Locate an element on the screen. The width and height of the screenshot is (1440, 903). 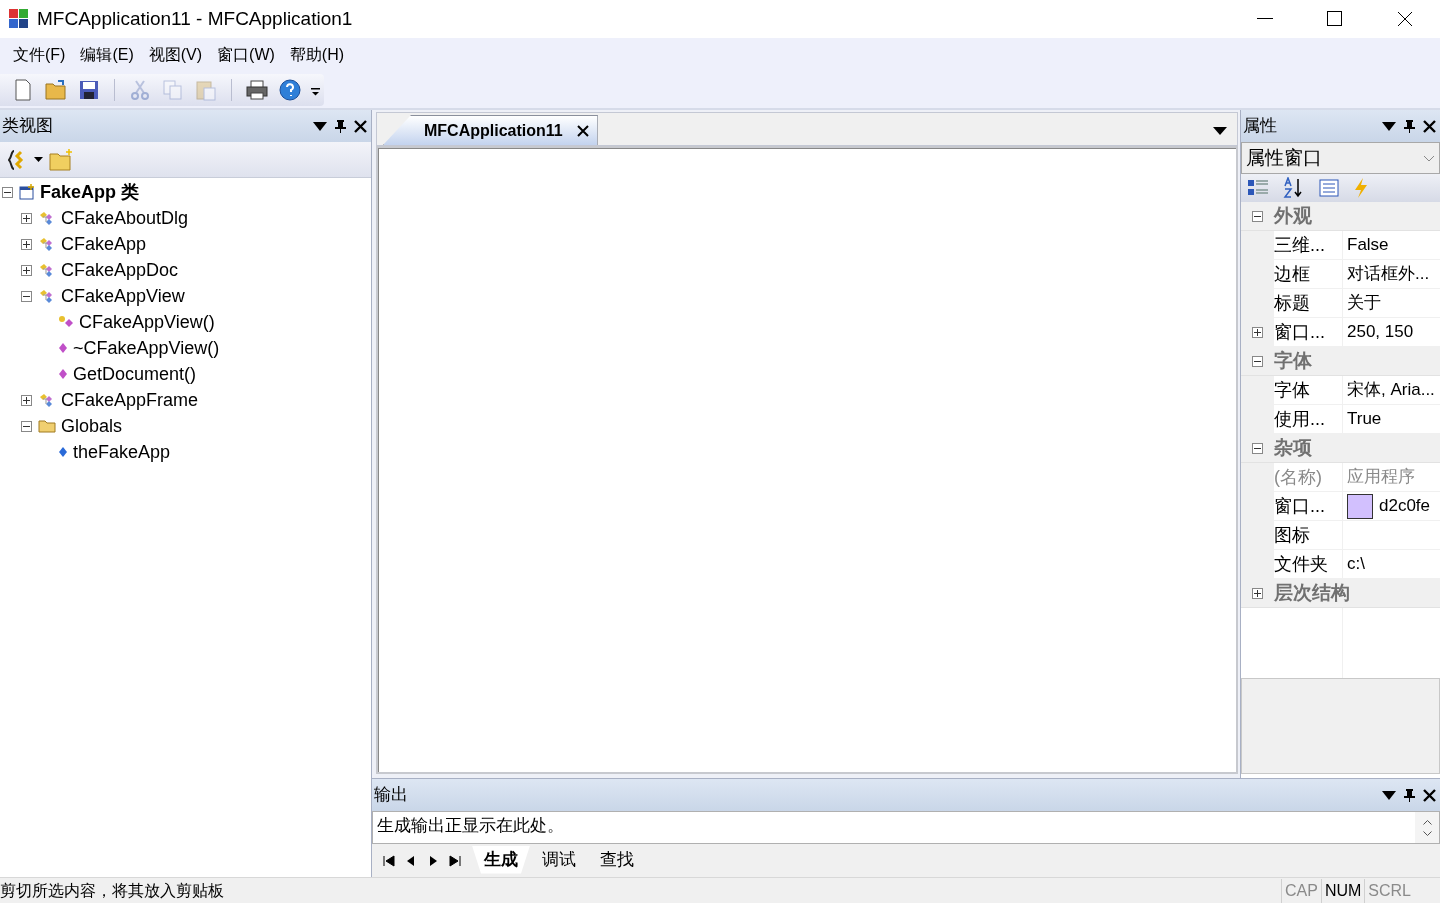
menu-item: 编辑(E) is located at coordinates (107, 55).